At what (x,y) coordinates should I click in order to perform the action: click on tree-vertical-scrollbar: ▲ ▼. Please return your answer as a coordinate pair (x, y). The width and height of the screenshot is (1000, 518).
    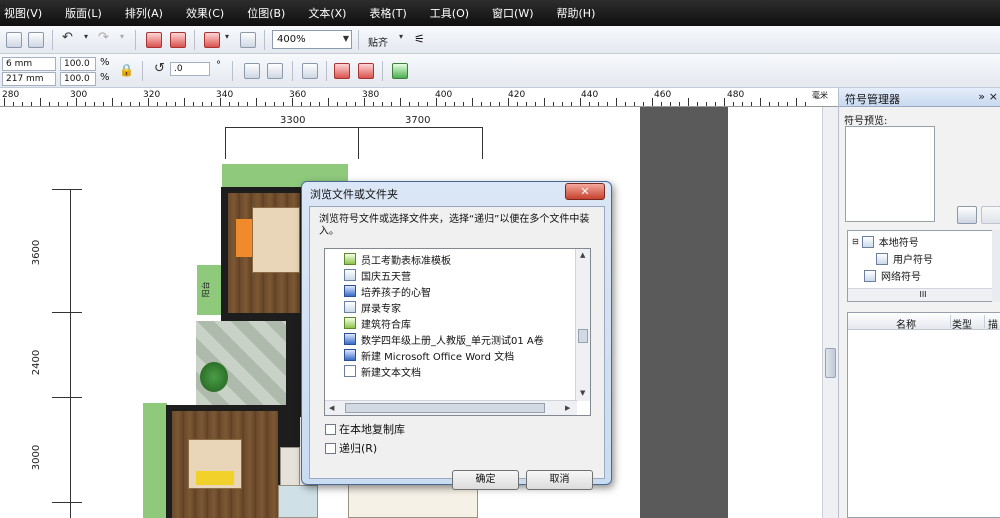
    Looking at the image, I should click on (582, 325).